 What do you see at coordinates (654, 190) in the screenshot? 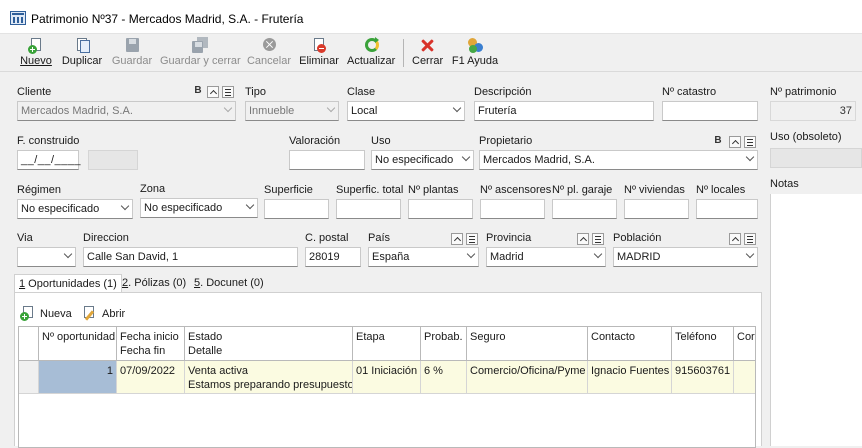
I see `n-viviendas-label: Nº viviendas` at bounding box center [654, 190].